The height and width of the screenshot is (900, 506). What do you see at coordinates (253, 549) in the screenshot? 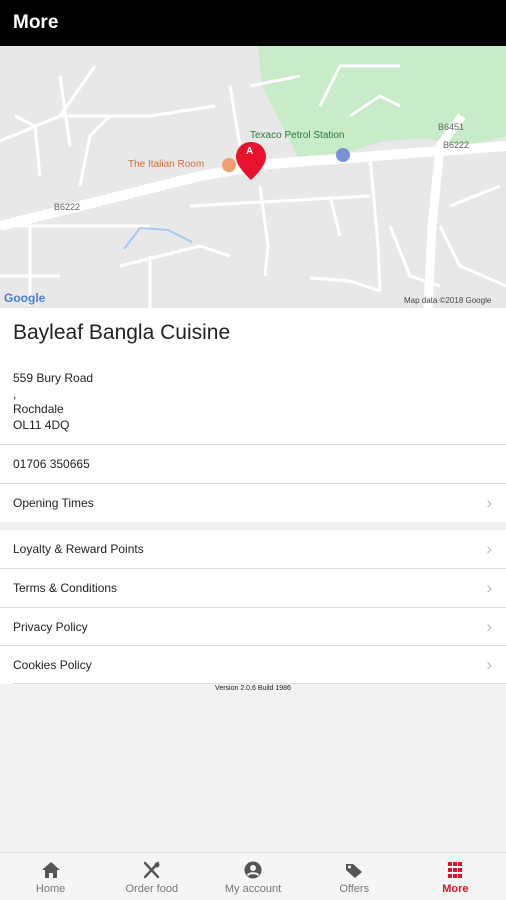
I see `loyalty-row: Loyalty & Reward Points ›` at bounding box center [253, 549].